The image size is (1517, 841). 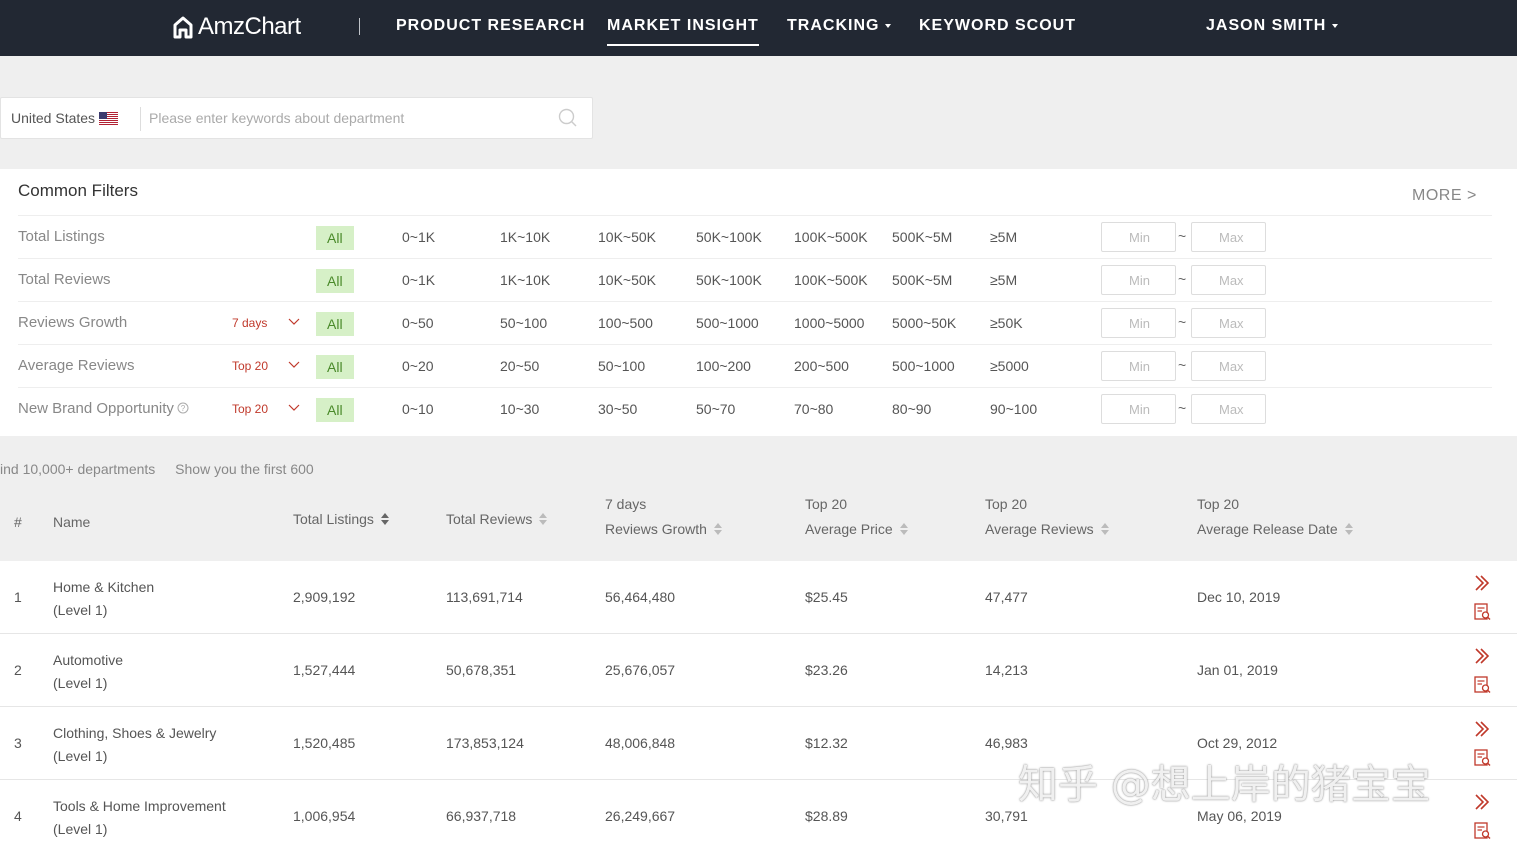 What do you see at coordinates (349, 118) in the screenshot?
I see `search-input` at bounding box center [349, 118].